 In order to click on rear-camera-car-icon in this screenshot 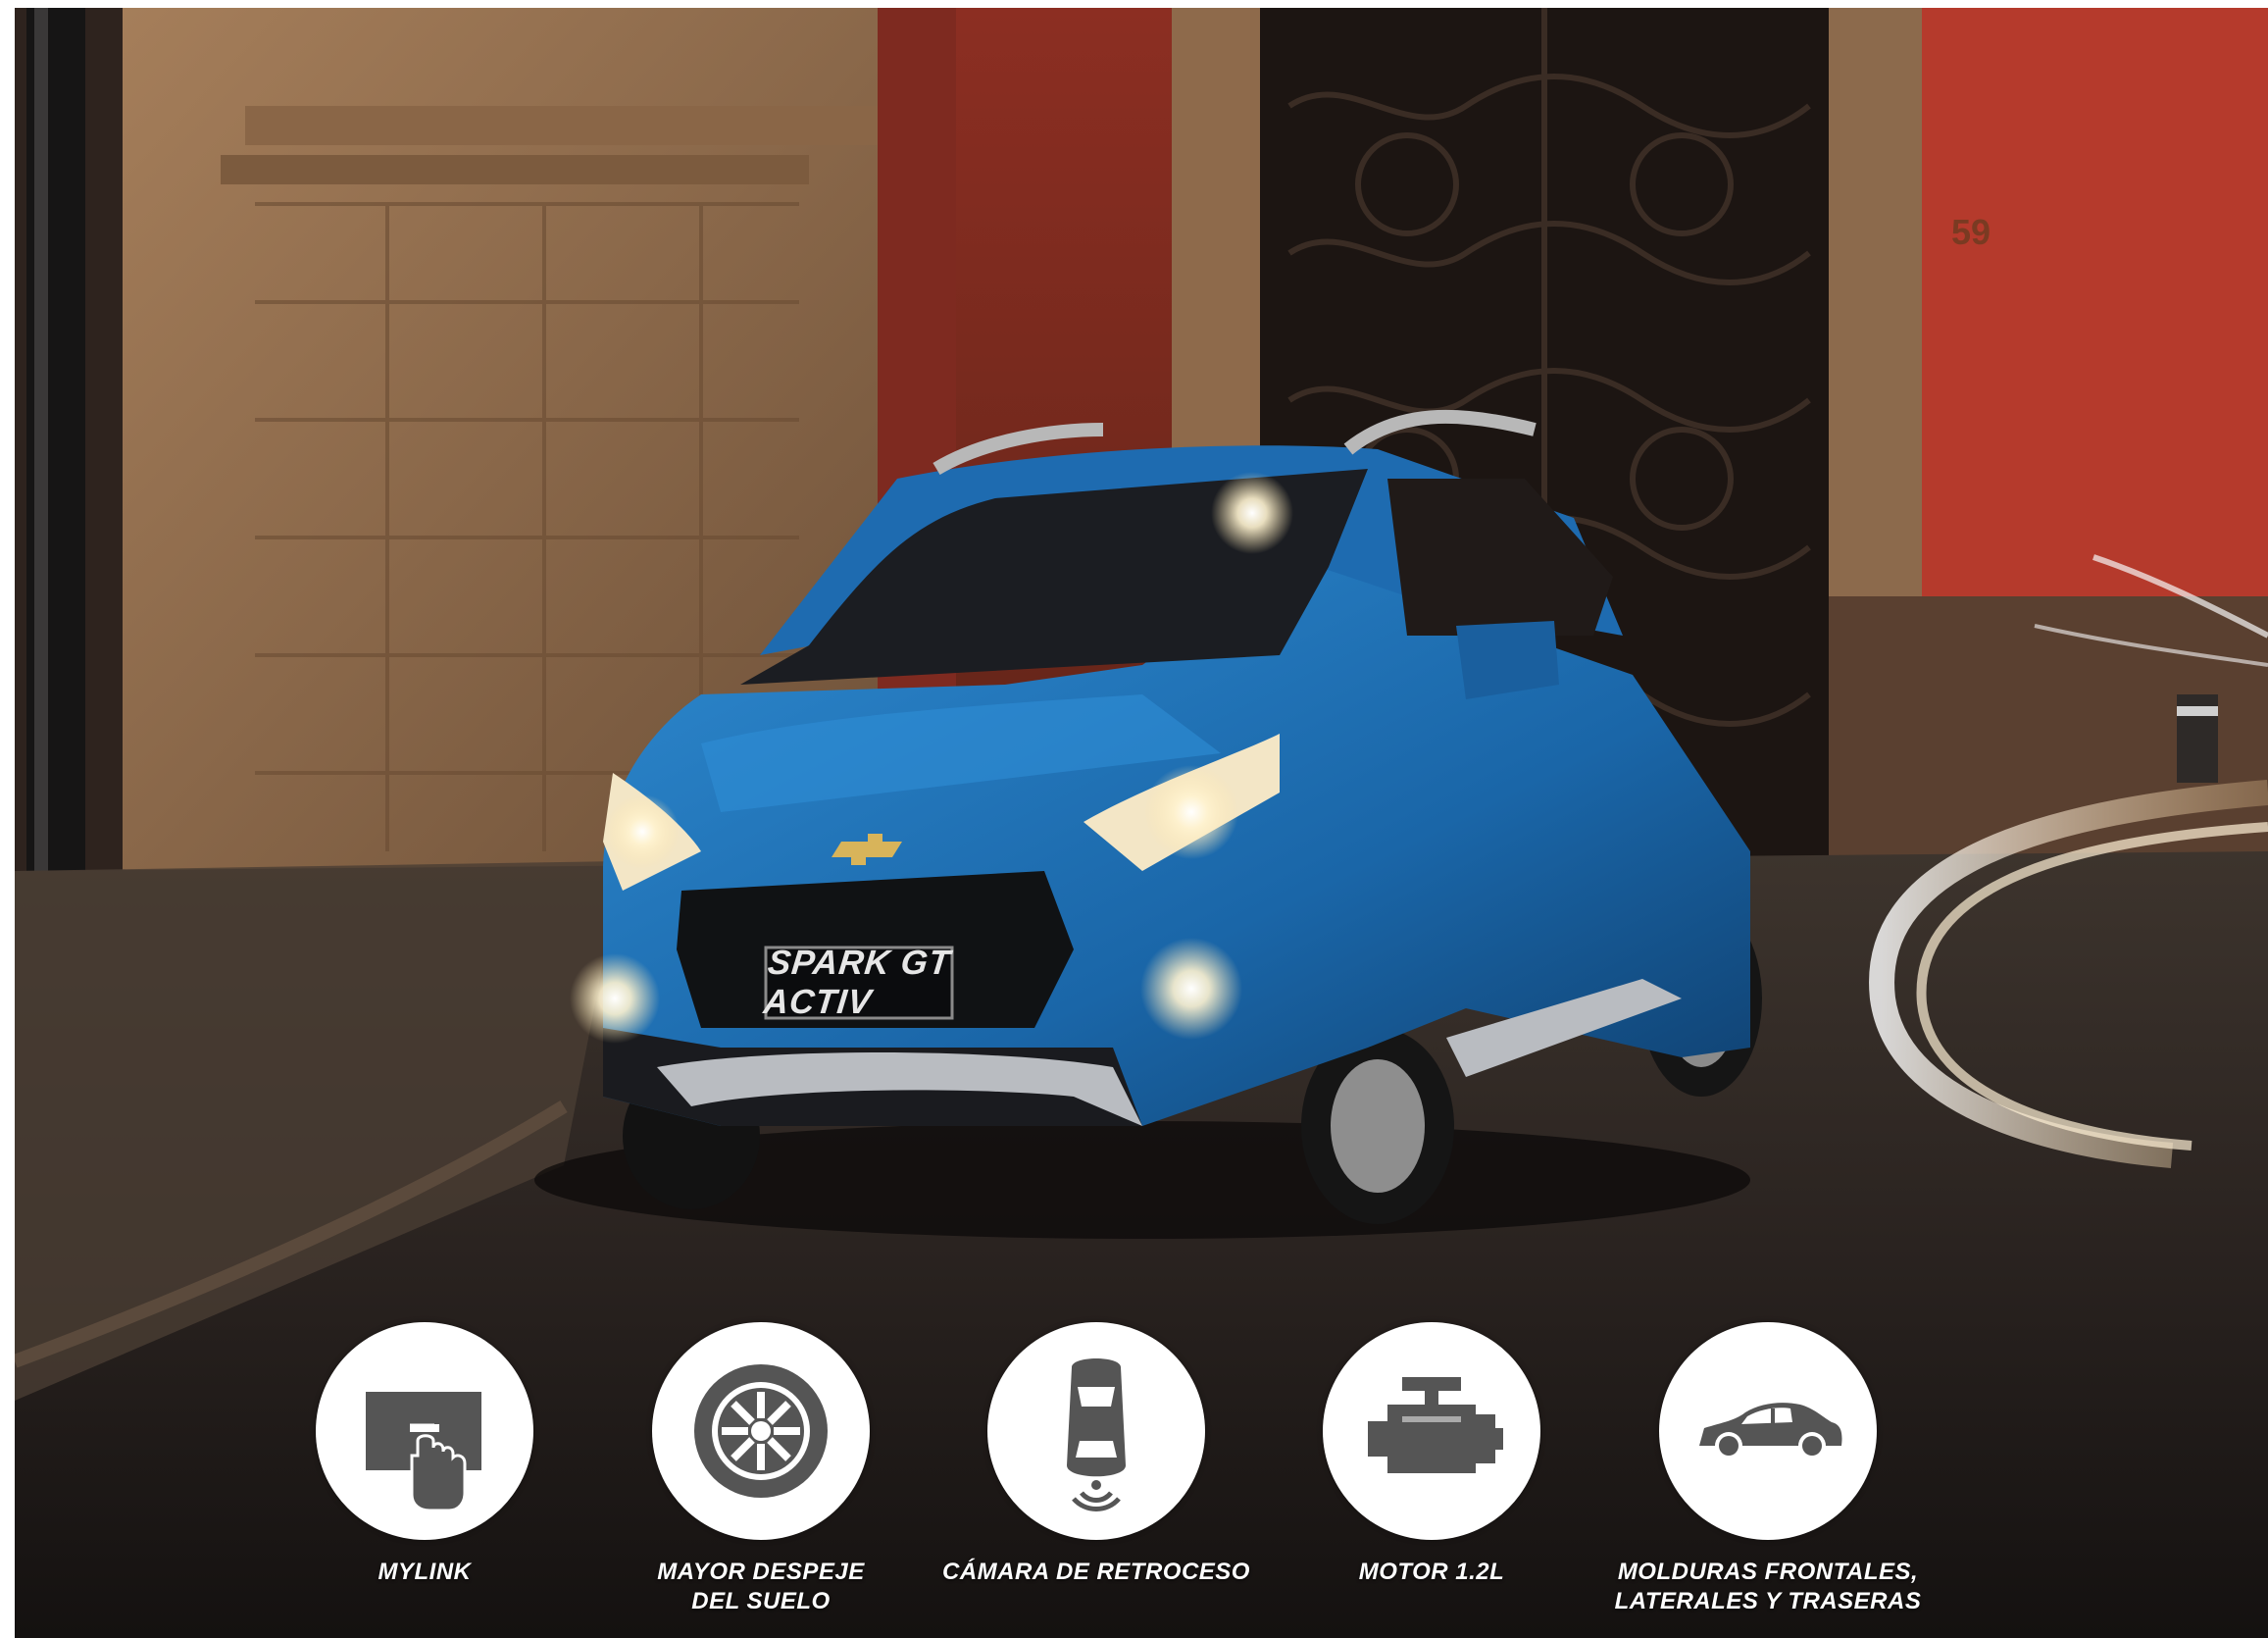, I will do `click(1096, 1434)`.